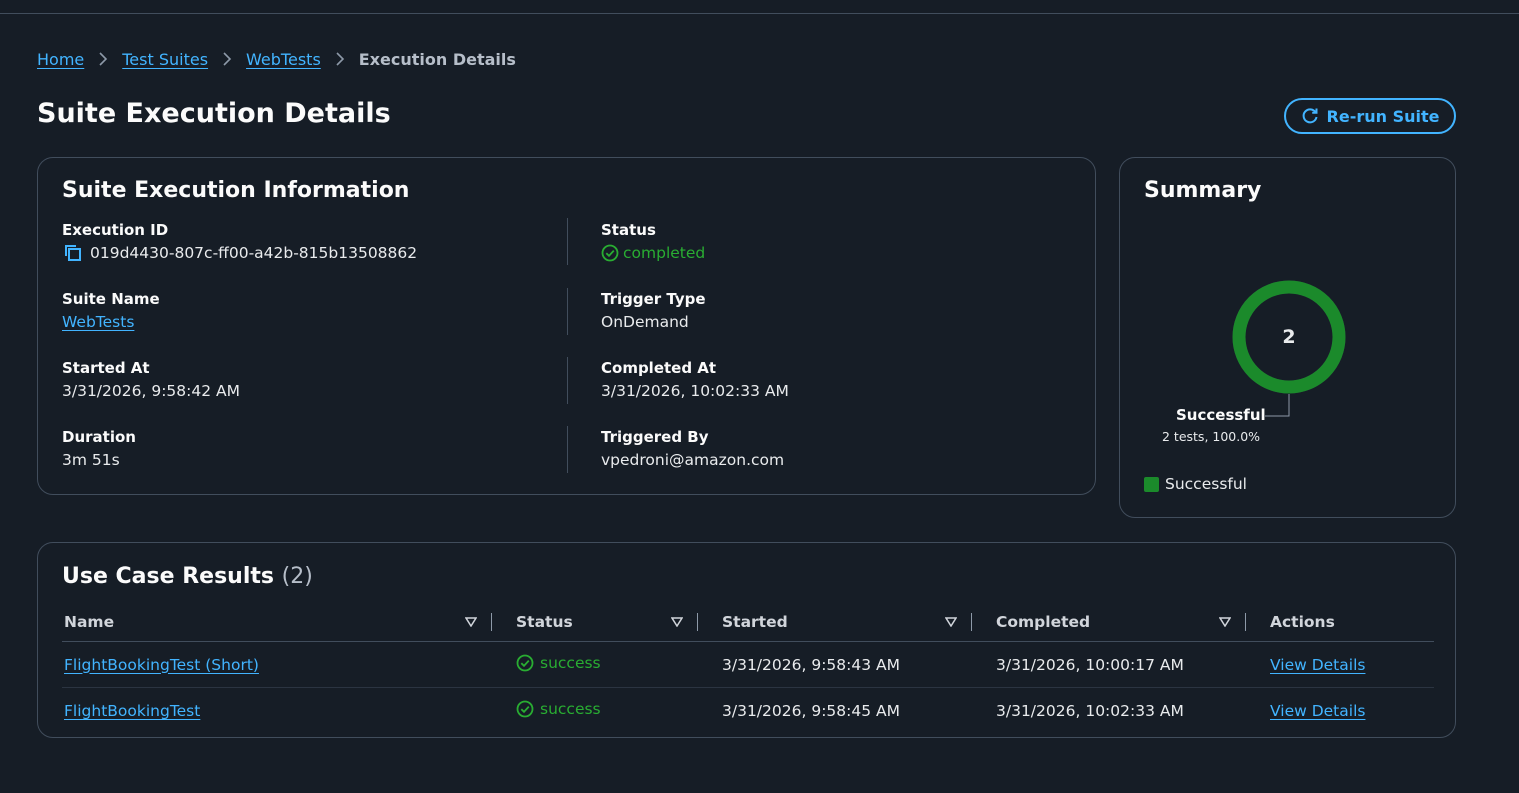  What do you see at coordinates (111, 299) in the screenshot?
I see `suite-name-label: Suite Name` at bounding box center [111, 299].